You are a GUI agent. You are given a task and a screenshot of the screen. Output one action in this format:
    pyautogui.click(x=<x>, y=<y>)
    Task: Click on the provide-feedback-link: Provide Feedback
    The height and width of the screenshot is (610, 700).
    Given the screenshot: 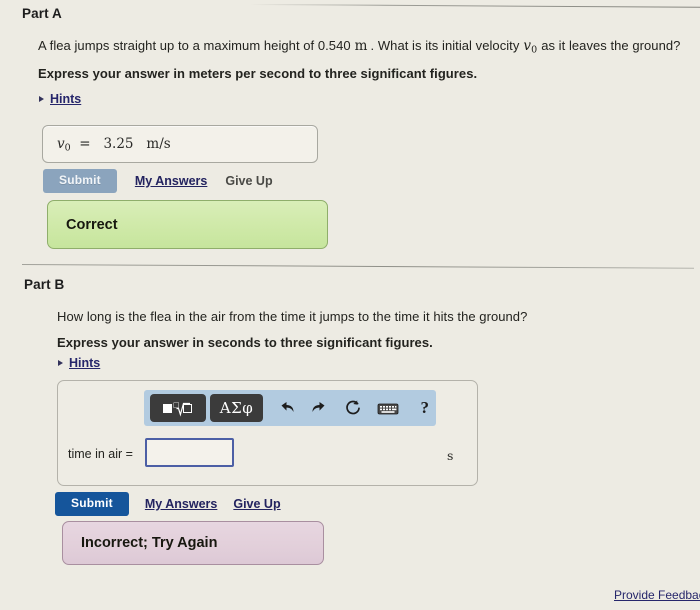 What is the action you would take?
    pyautogui.click(x=657, y=595)
    